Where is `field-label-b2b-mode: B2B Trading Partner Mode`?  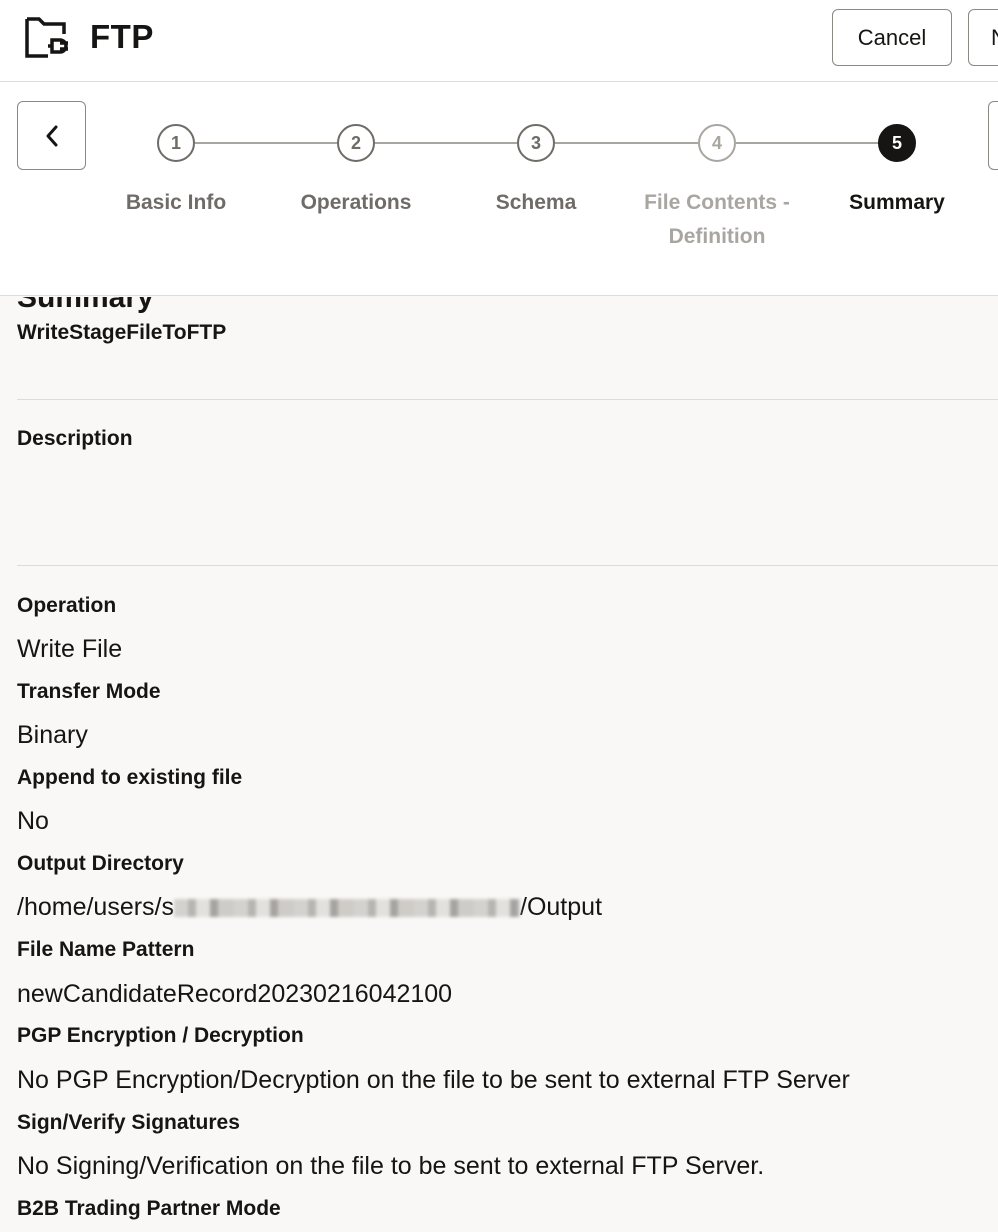 field-label-b2b-mode: B2B Trading Partner Mode is located at coordinates (149, 1208).